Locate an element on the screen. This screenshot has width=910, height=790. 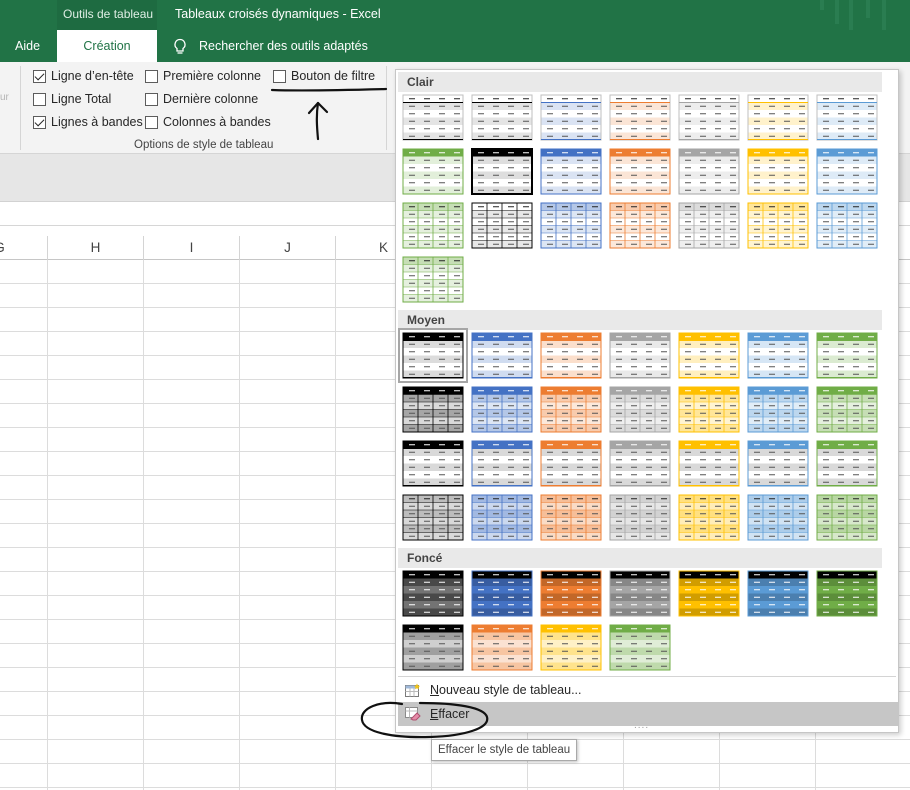
column-header-h: H is located at coordinates (96, 248).